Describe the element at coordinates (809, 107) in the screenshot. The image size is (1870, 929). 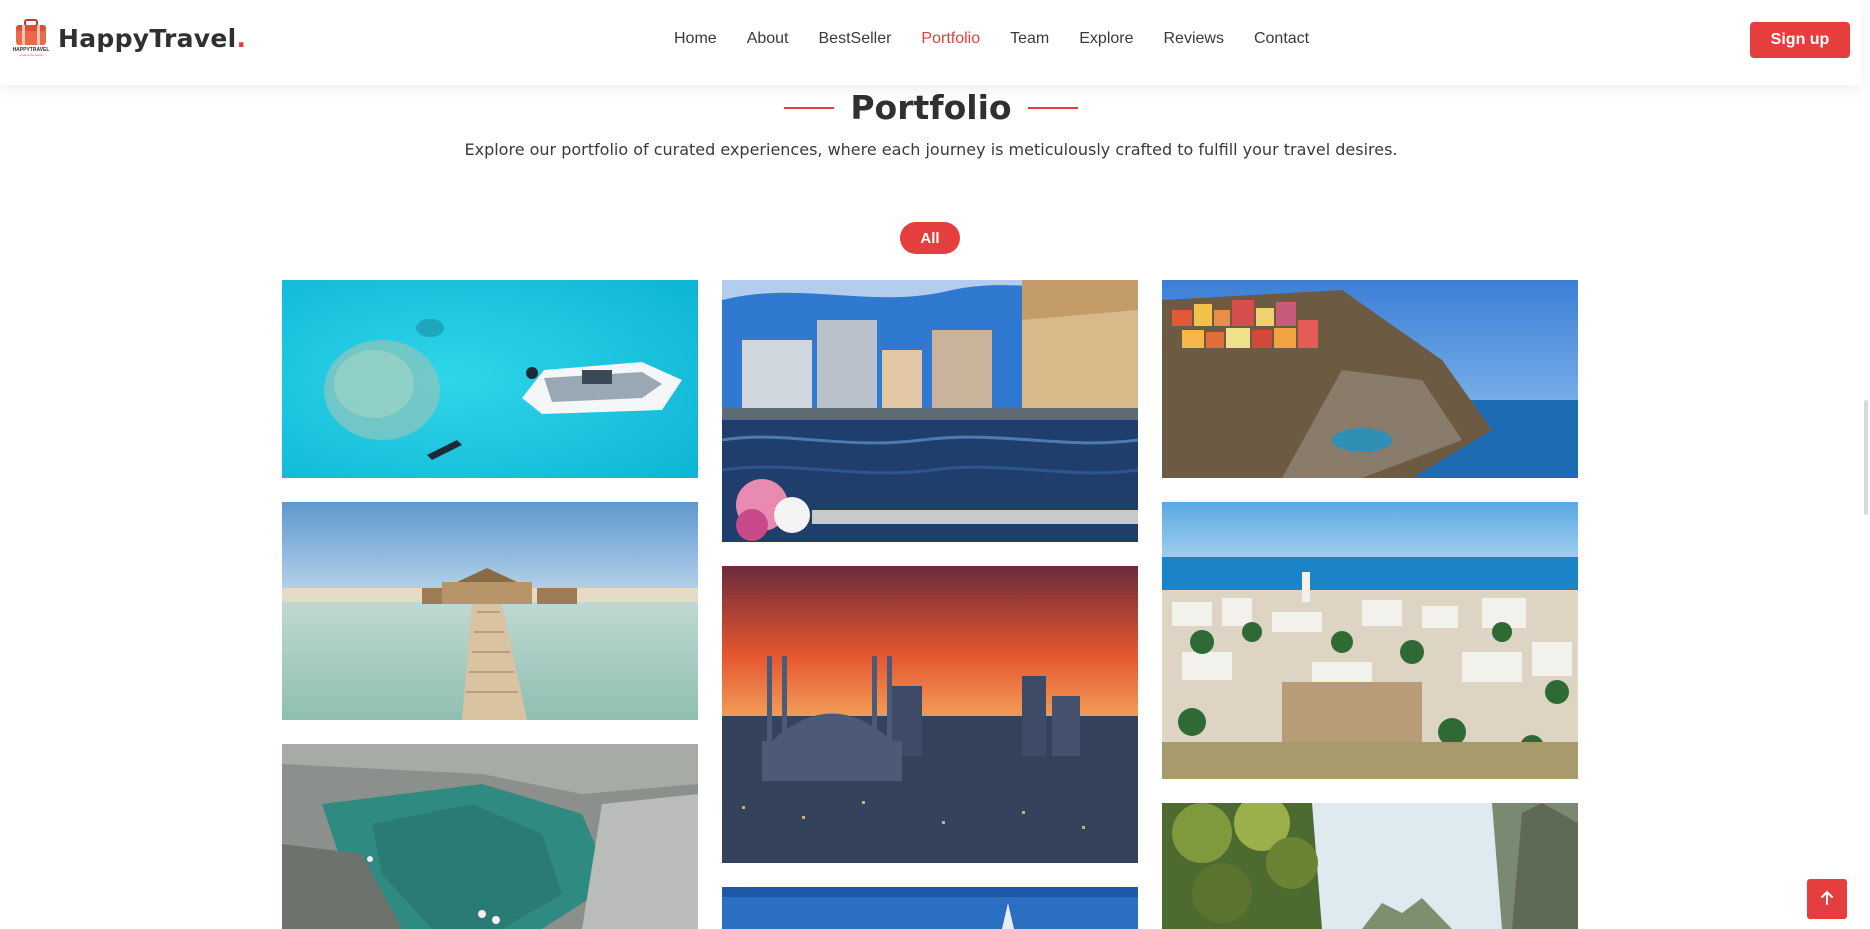
I see `title-line-left` at that location.